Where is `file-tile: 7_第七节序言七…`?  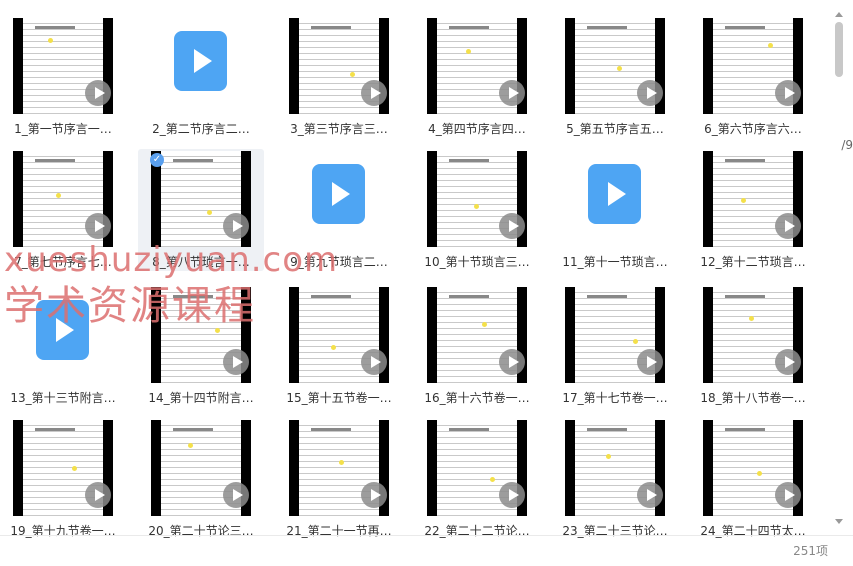 file-tile: 7_第七节序言七… is located at coordinates (63, 210).